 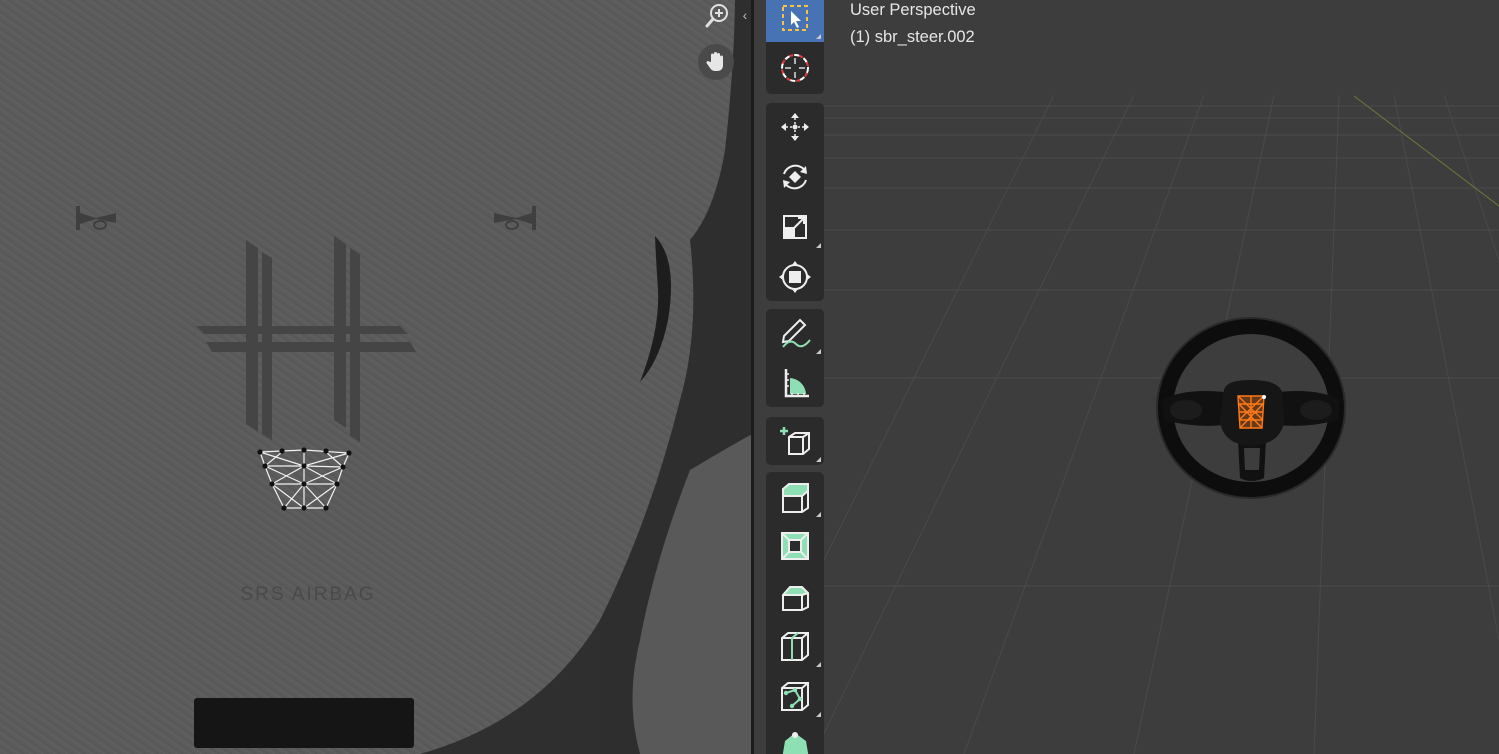 I want to click on steering-wheel-object, so click(x=1251, y=408).